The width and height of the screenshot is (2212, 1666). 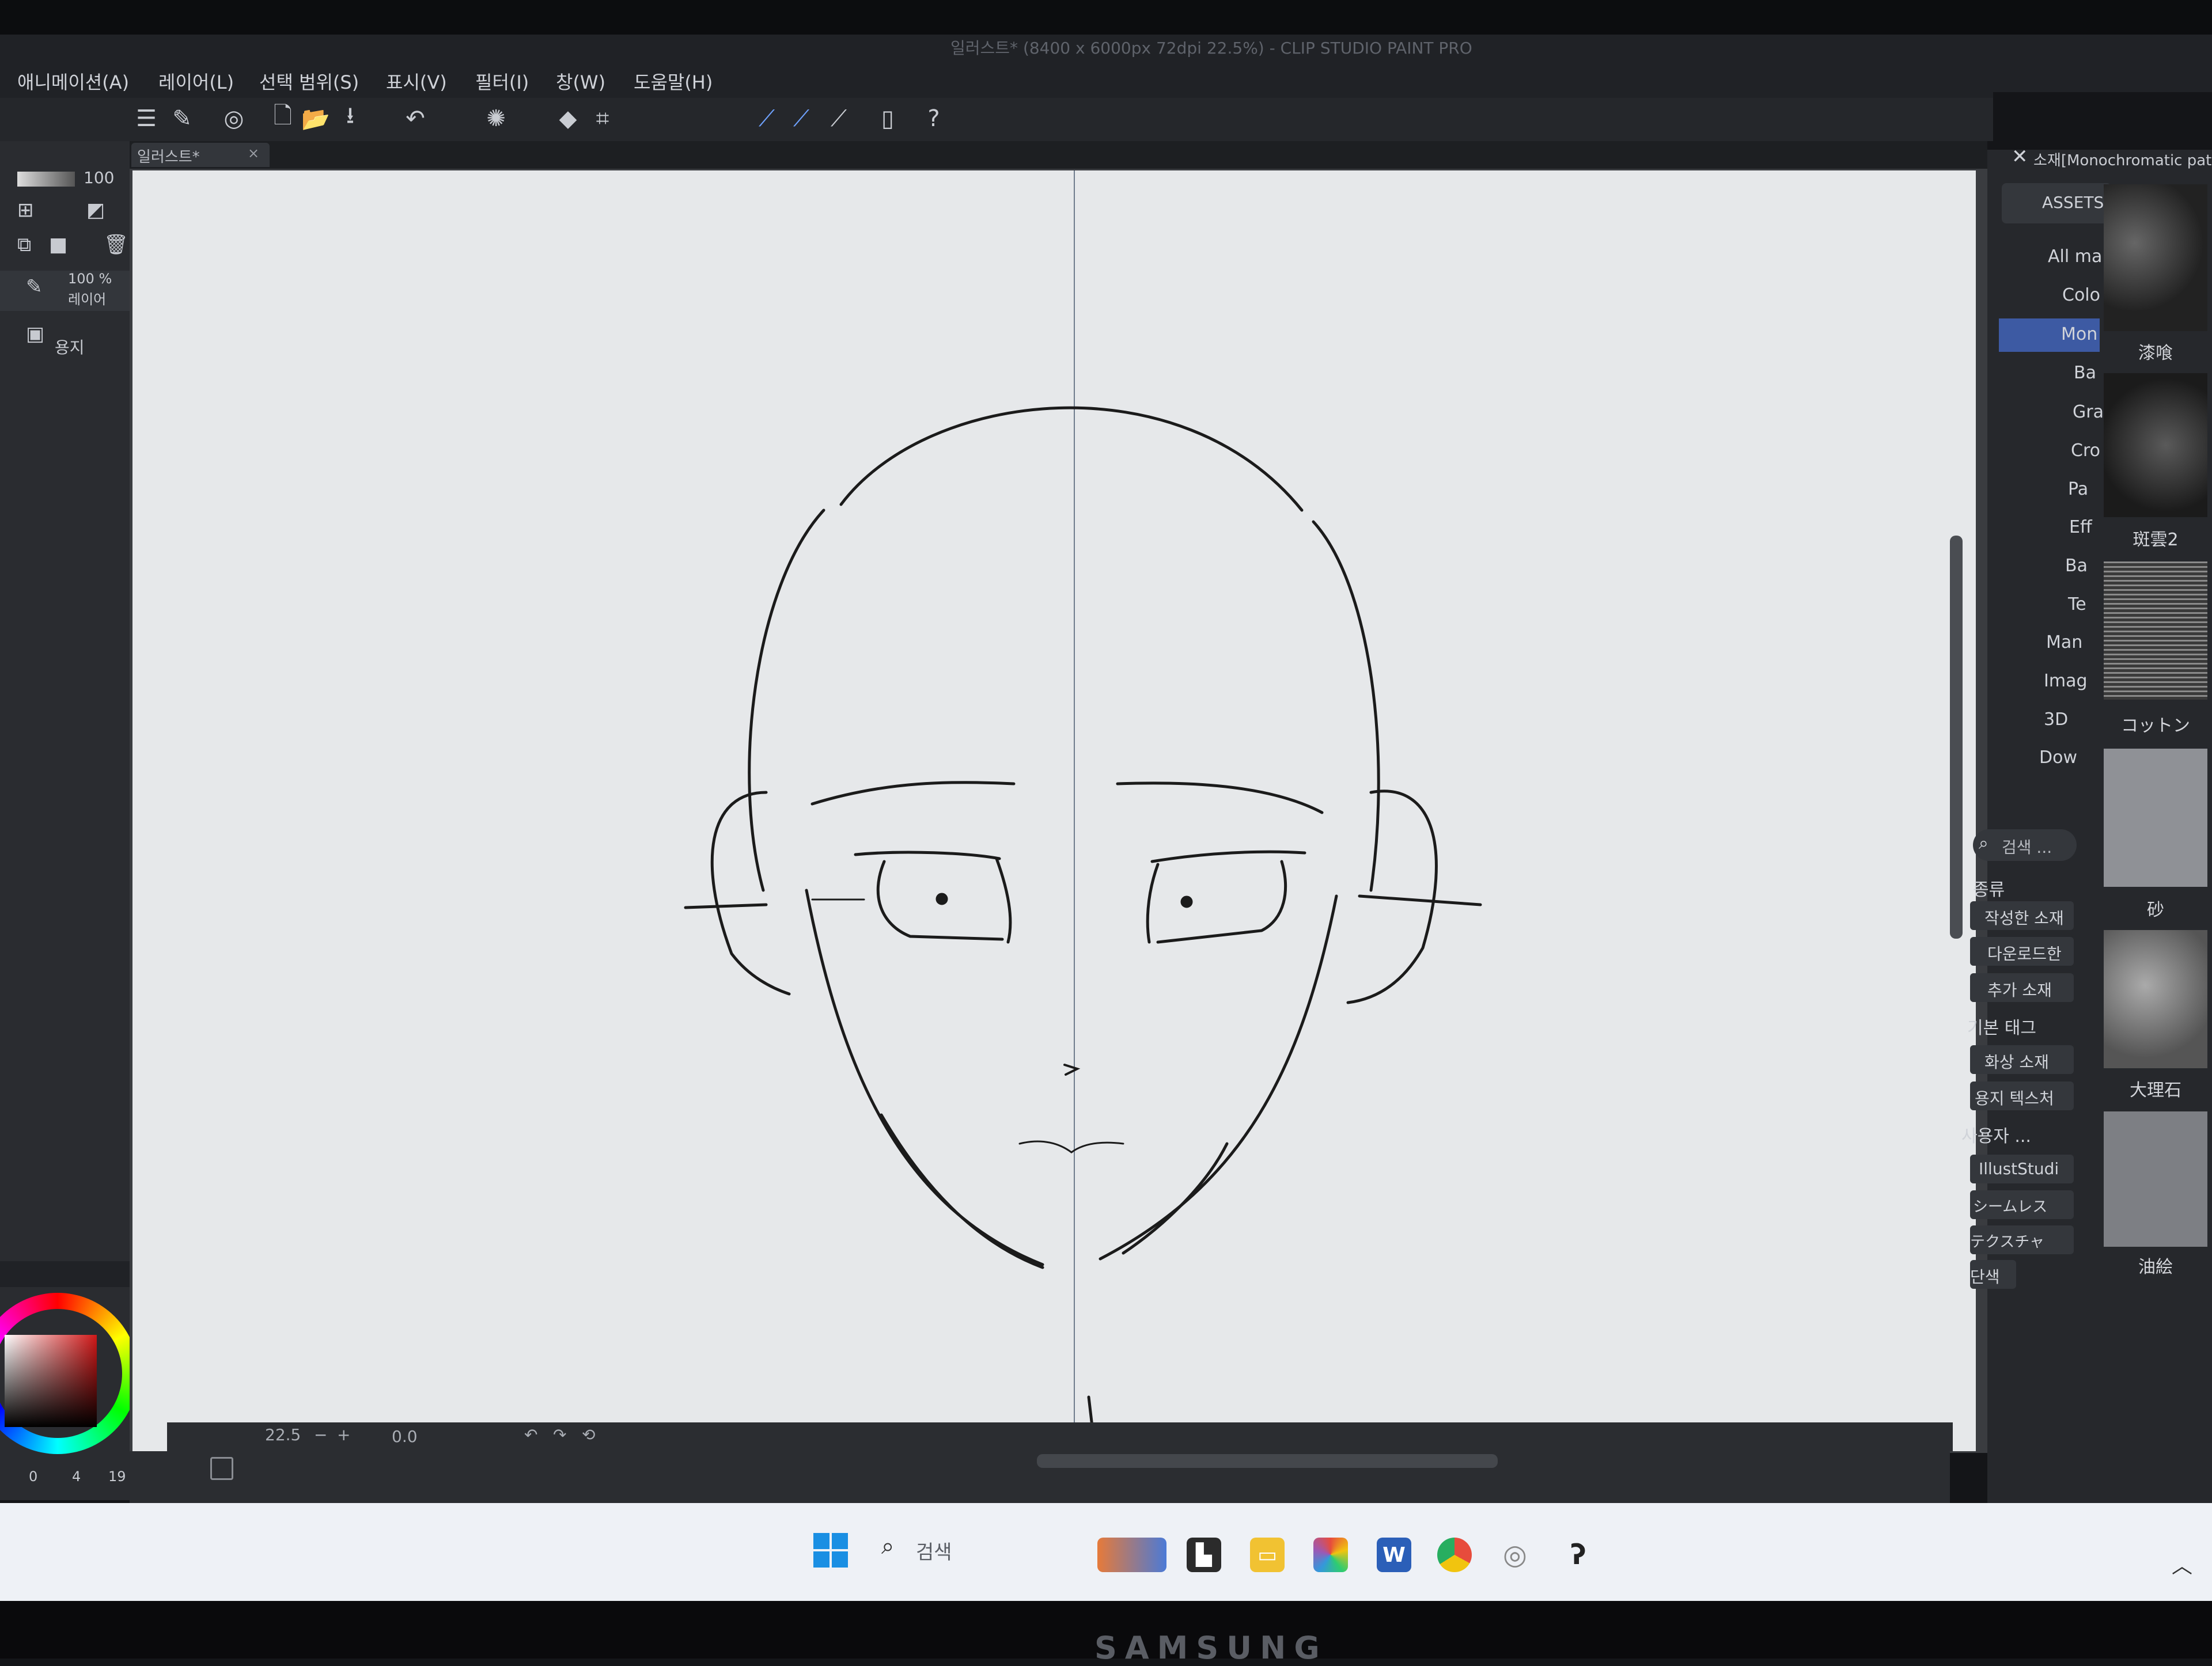 I want to click on help-icon: ?, so click(x=934, y=119).